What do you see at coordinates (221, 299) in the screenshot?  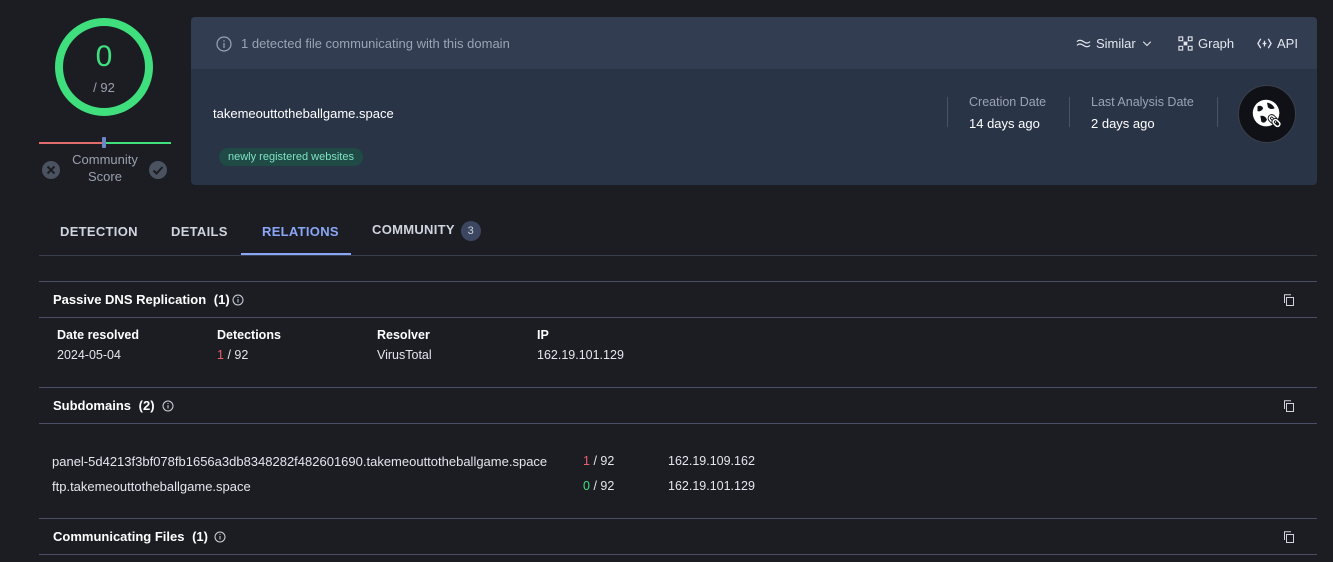 I see `passive-dns-count: (1)` at bounding box center [221, 299].